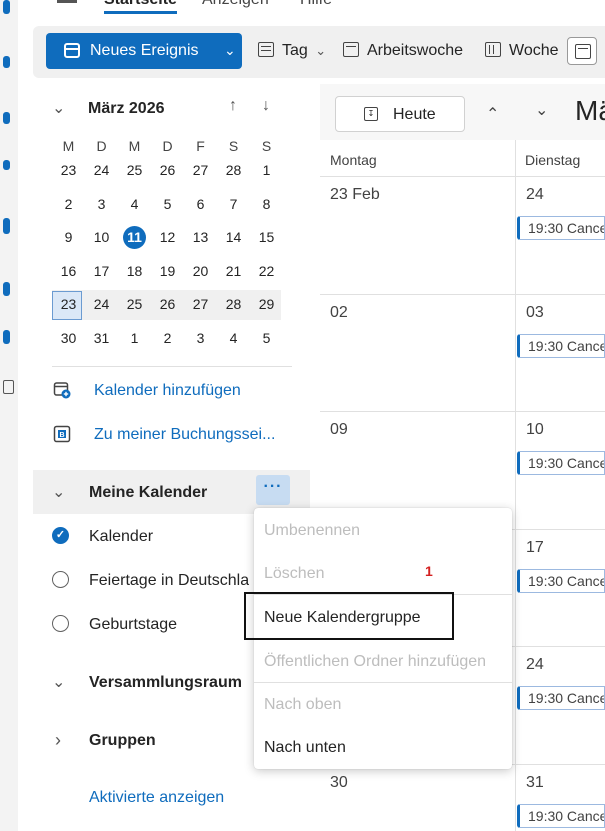 The width and height of the screenshot is (605, 831). I want to click on mini-calendar-day: 21, so click(233, 274).